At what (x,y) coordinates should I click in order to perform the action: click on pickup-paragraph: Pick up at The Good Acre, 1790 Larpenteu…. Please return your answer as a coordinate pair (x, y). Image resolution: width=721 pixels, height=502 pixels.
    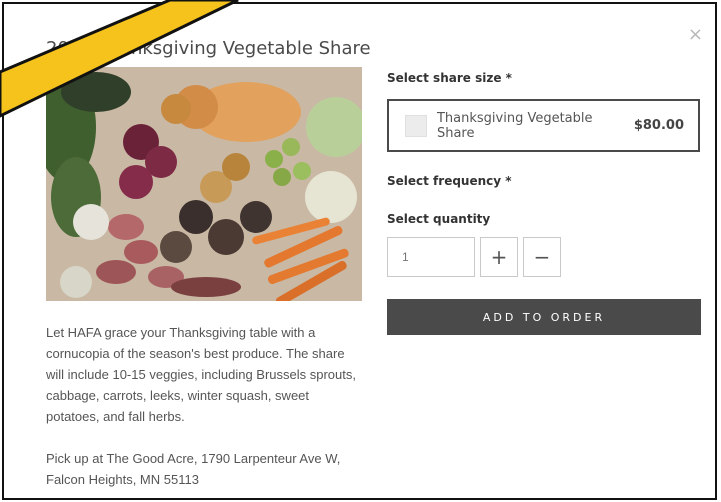
    Looking at the image, I should click on (193, 469).